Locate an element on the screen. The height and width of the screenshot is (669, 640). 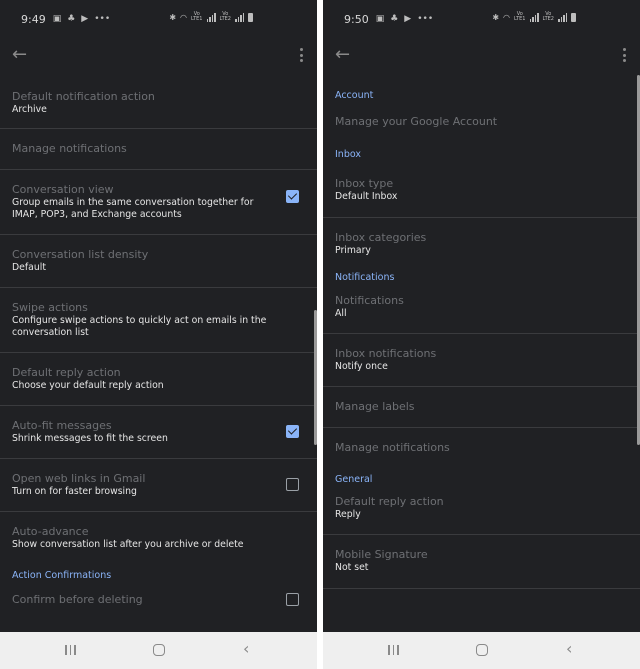
app-bar: ← is located at coordinates (158, 55).